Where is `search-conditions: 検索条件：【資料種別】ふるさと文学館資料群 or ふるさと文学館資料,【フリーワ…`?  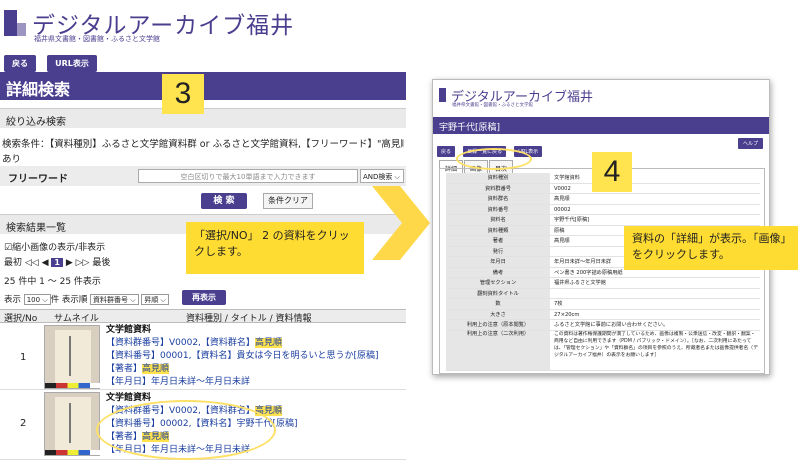
search-conditions: 検索条件：【資料種別】ふるさと文学館資料群 or ふるさと文学館資料,【フリーワ… is located at coordinates (203, 152).